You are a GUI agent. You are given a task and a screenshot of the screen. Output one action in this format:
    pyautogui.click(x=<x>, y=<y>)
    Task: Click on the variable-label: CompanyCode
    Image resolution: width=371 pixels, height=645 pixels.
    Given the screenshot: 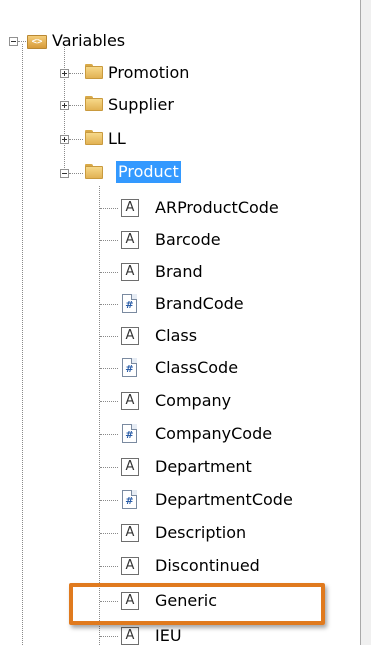 What is the action you would take?
    pyautogui.click(x=213, y=434)
    